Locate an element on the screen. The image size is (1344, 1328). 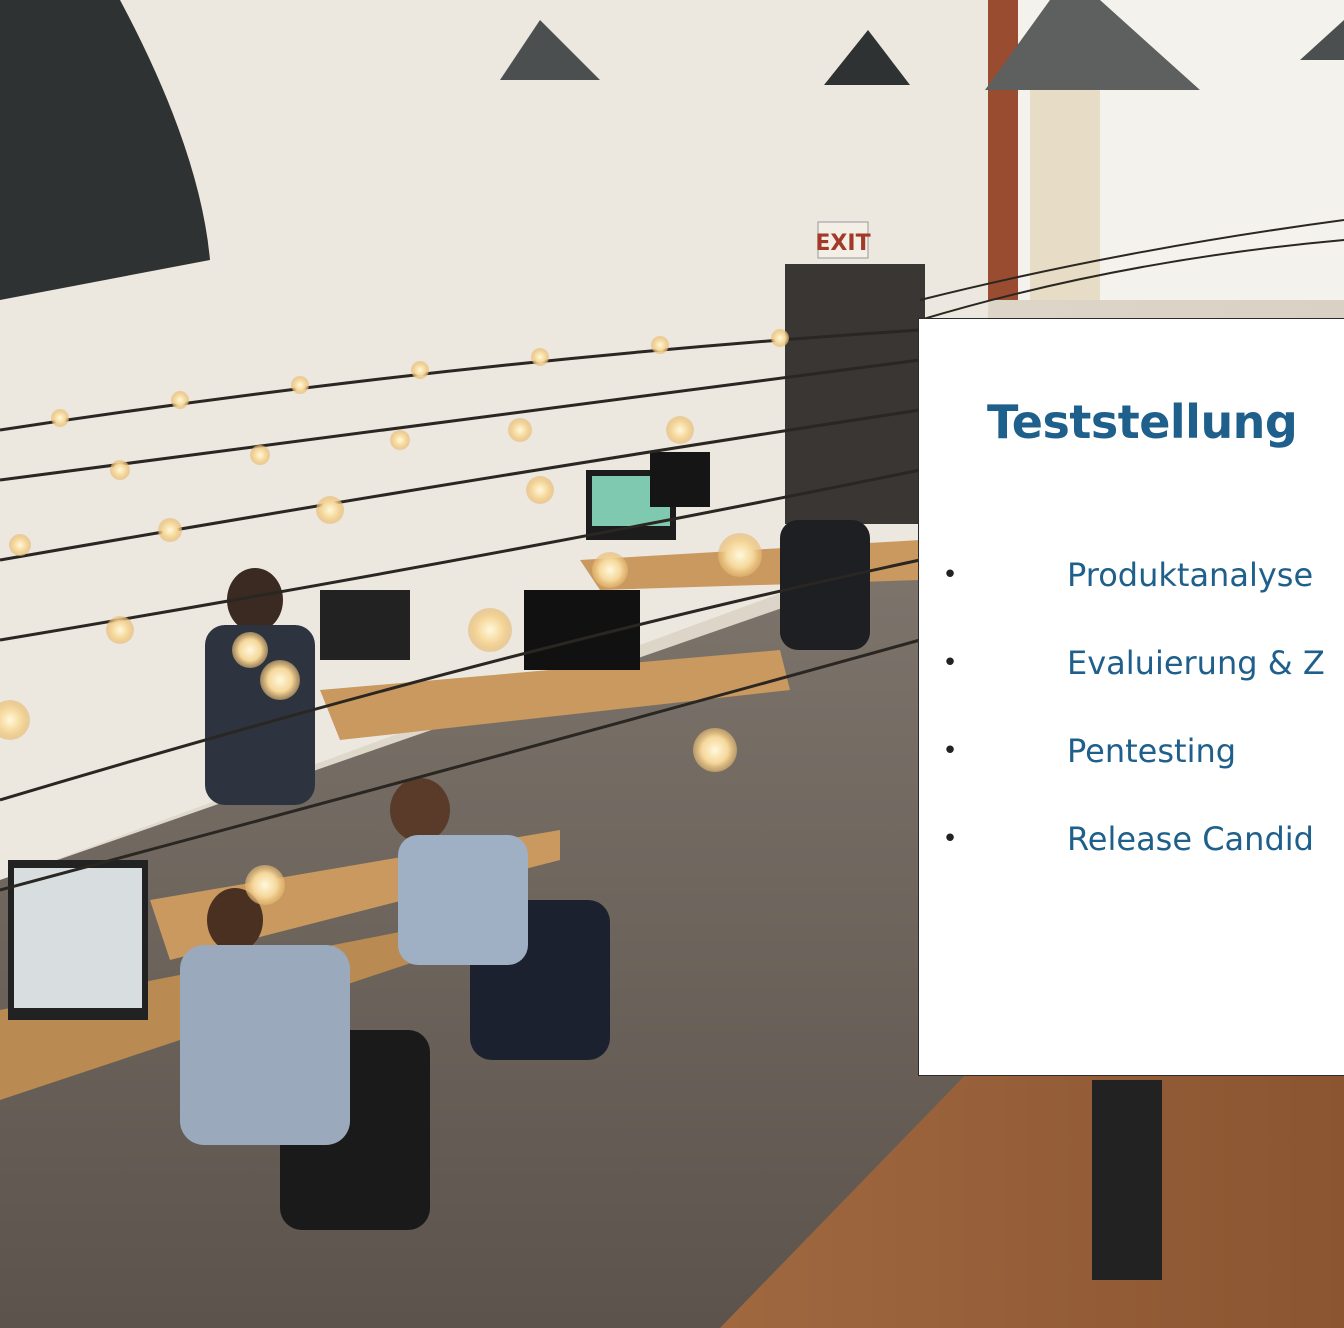
list-item: • Release Candid is located at coordinates (1133, 863).